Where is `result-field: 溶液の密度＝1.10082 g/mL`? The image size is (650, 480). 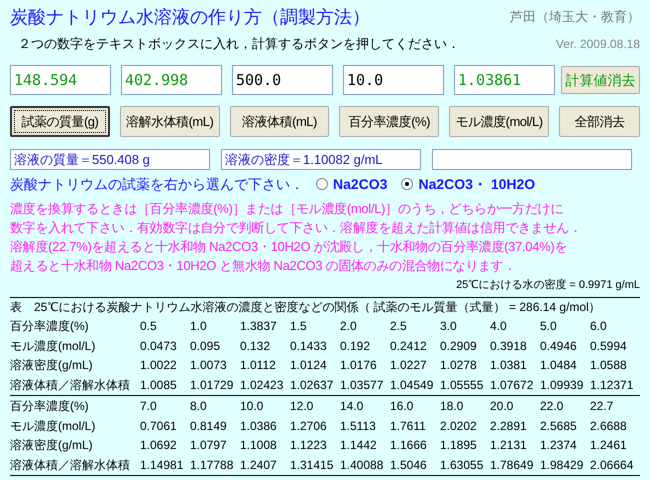
result-field: 溶液の密度＝1.10082 g/mL is located at coordinates (321, 159).